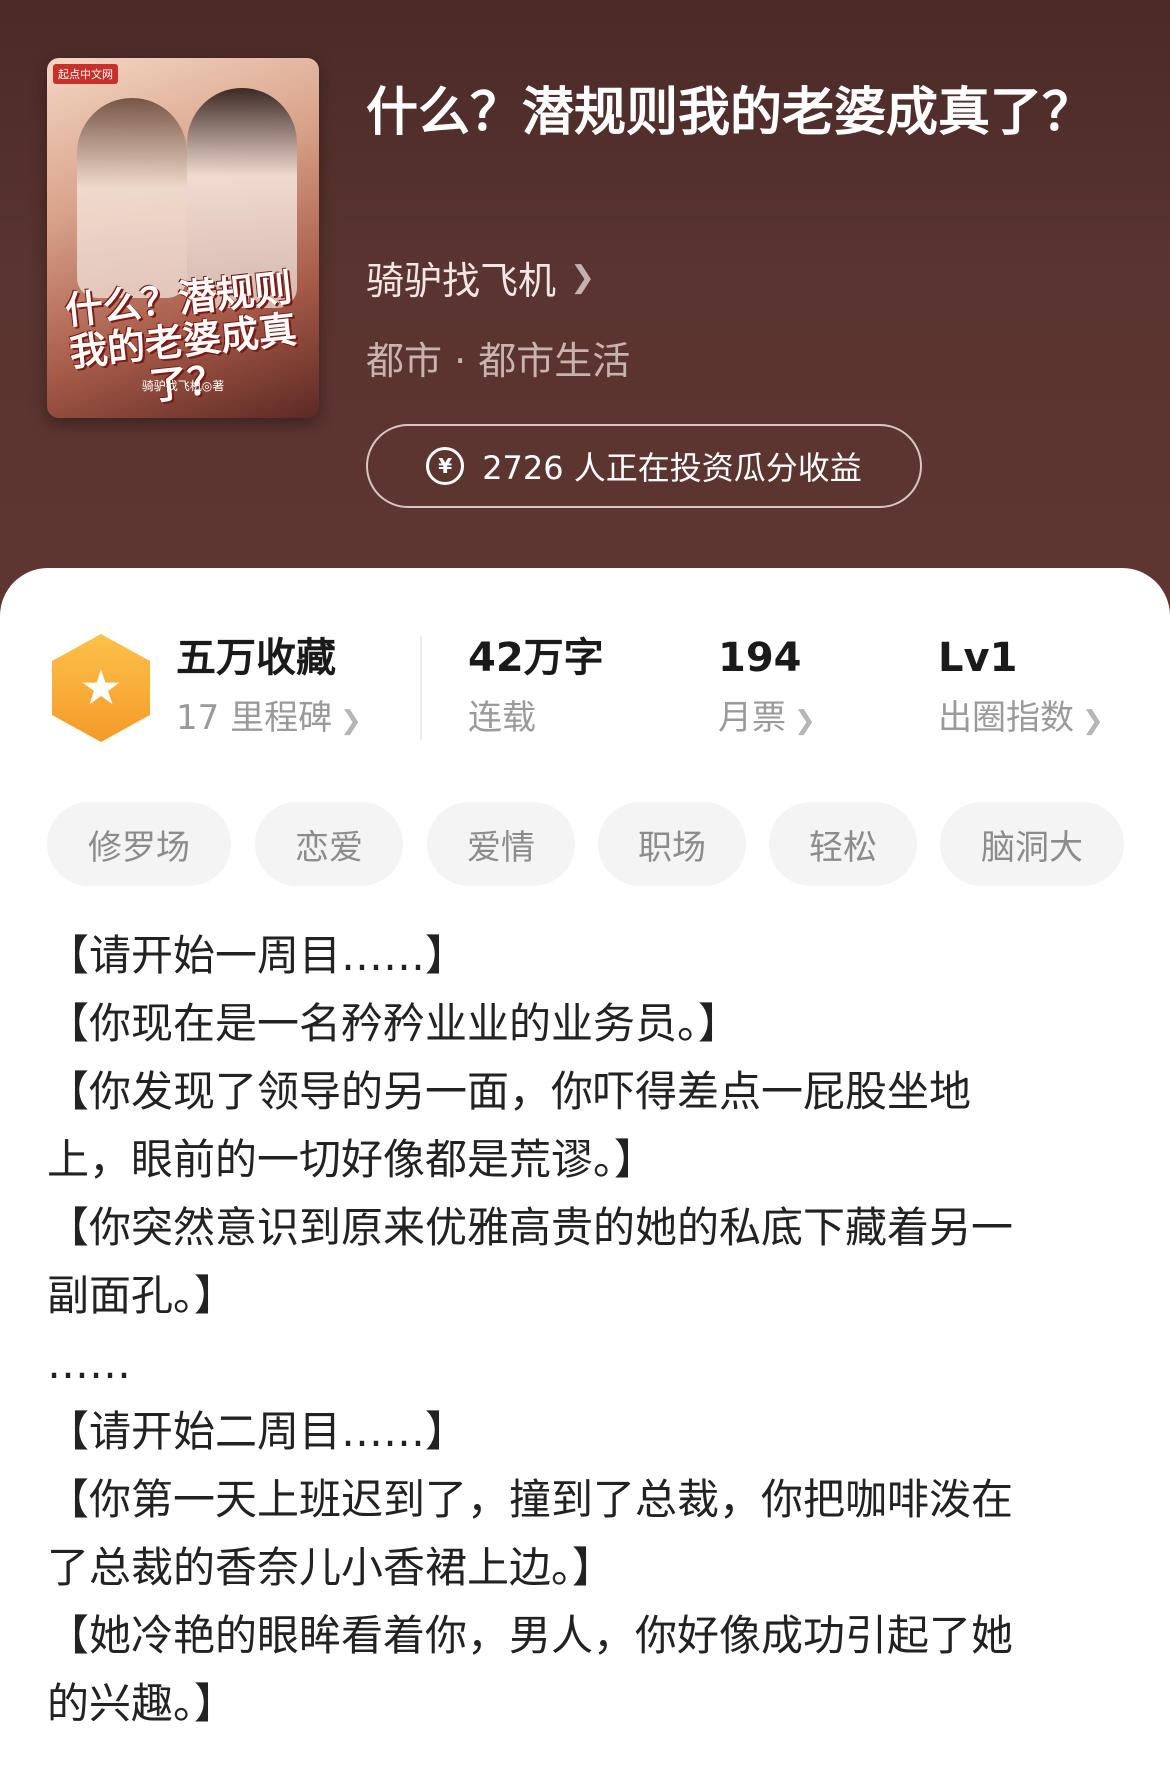  Describe the element at coordinates (509, 1091) in the screenshot. I see `synopsis-line: 【你发现了领导的另一面，你吓得差点一屁股坐地` at that location.